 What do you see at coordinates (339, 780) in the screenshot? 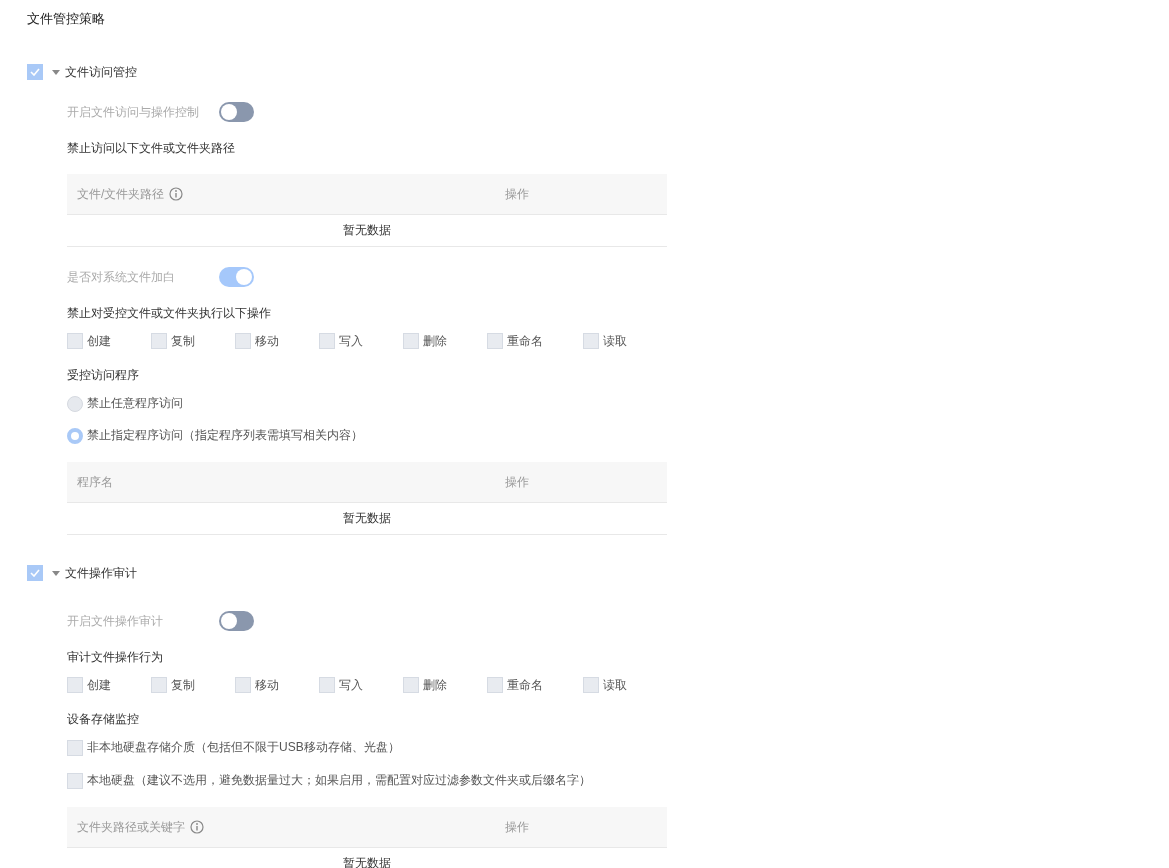
I see `checkbox-label: 本地硬盘（建议不选用，避免数据量过大；如果启用，需配置对应过滤参数文件夹或后缀名字）` at bounding box center [339, 780].